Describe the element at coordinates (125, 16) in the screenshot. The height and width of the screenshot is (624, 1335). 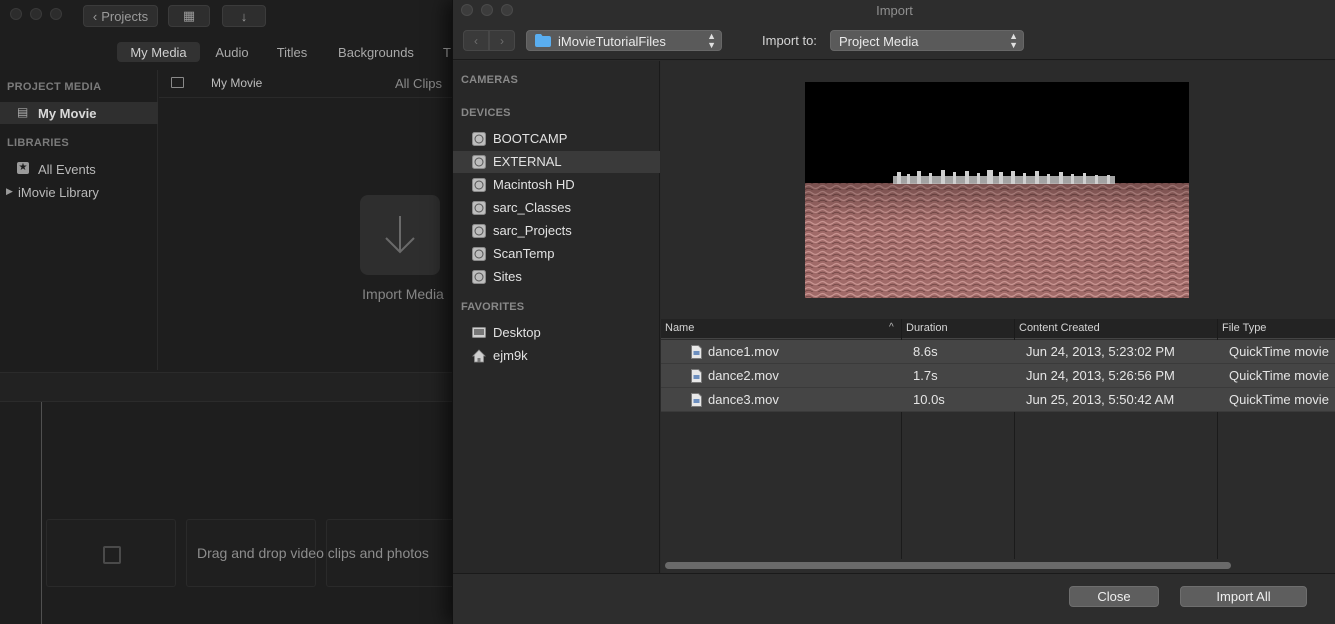
I see `projects-label: Projects` at that location.